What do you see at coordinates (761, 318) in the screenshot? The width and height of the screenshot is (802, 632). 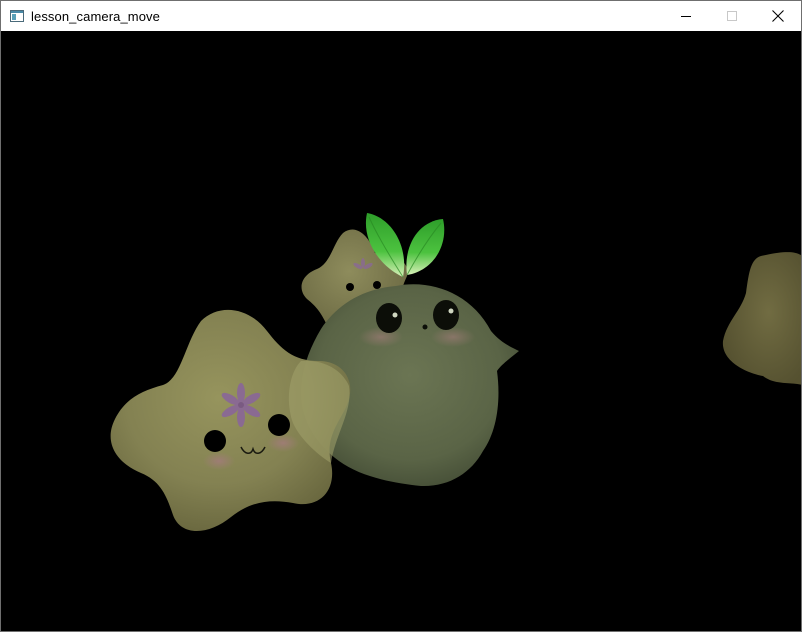 I see `partial-star-creature` at bounding box center [761, 318].